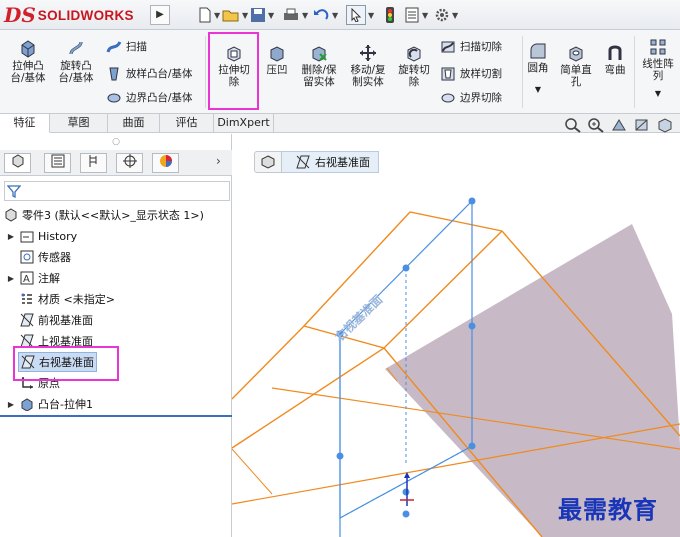  I want to click on tree-item-label: History, so click(58, 236).